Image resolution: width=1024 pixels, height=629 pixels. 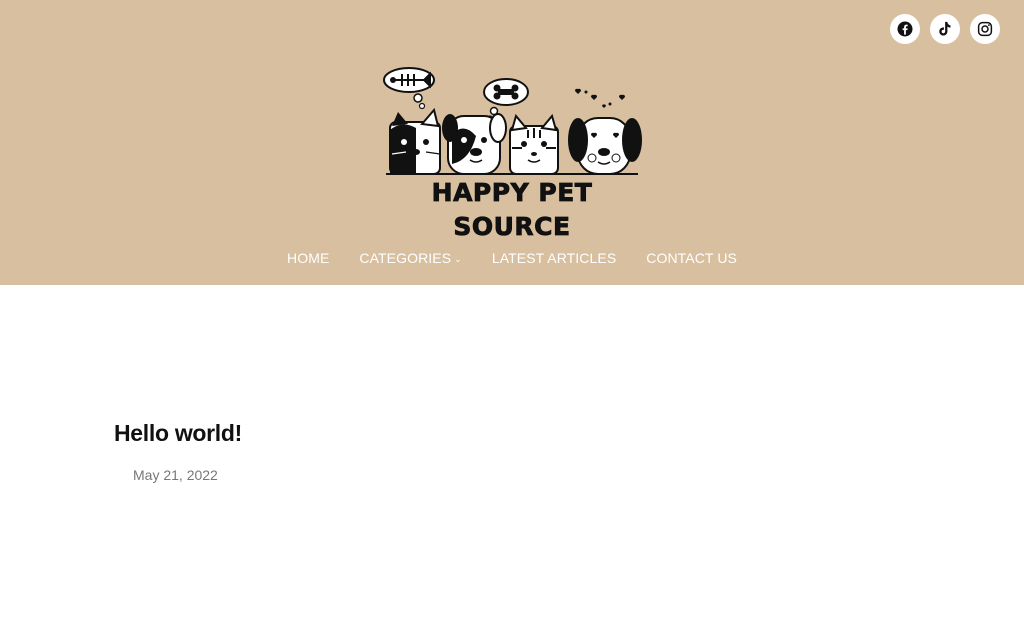 I want to click on post-date: May 21, 2022, so click(x=175, y=475).